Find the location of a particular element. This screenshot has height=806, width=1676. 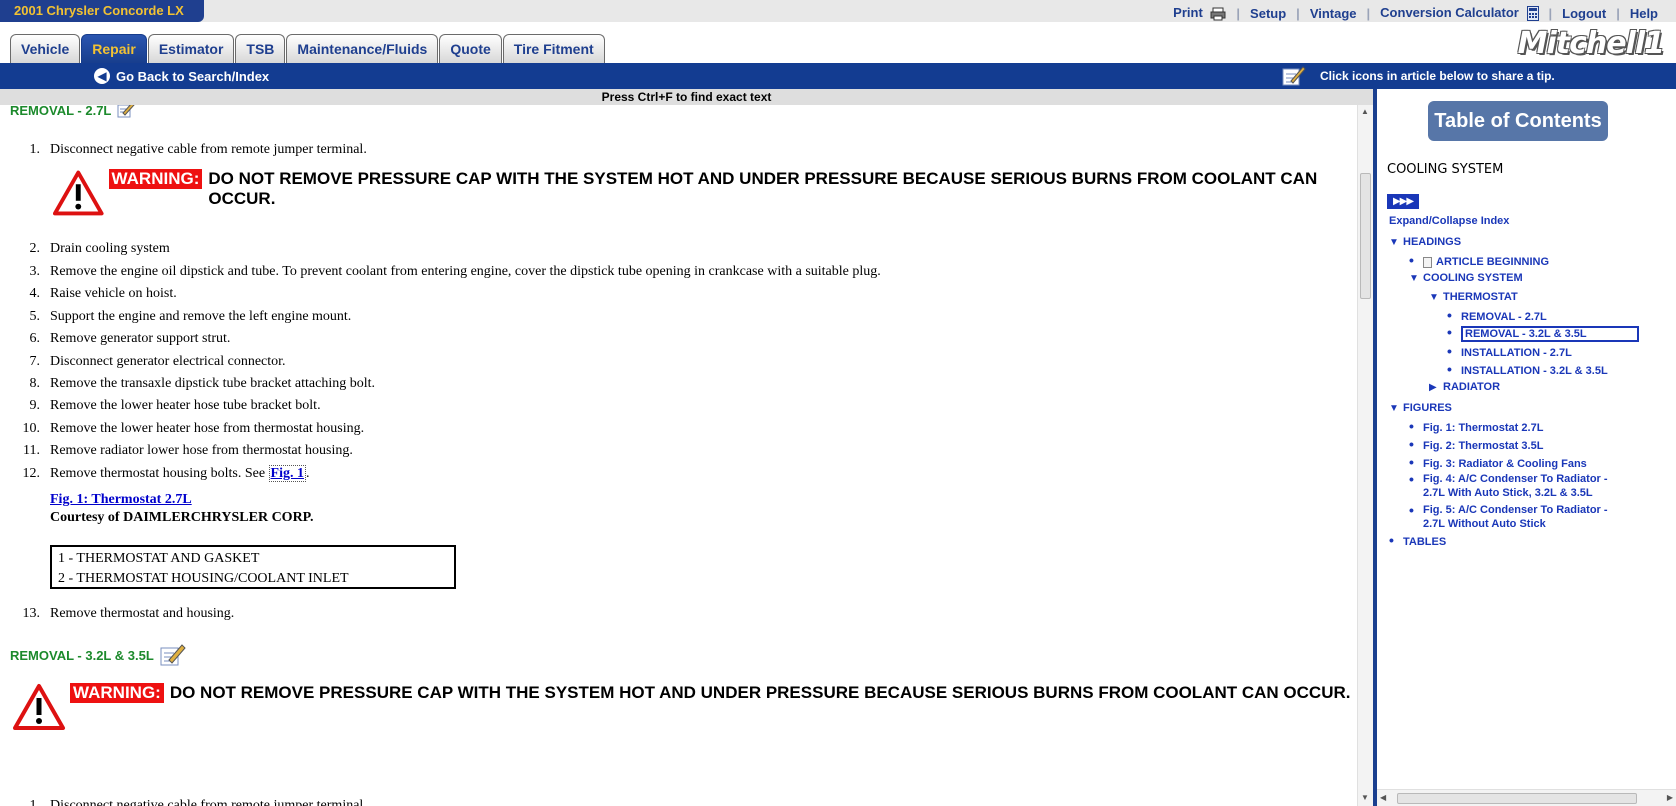

document-icon is located at coordinates (1427, 262).